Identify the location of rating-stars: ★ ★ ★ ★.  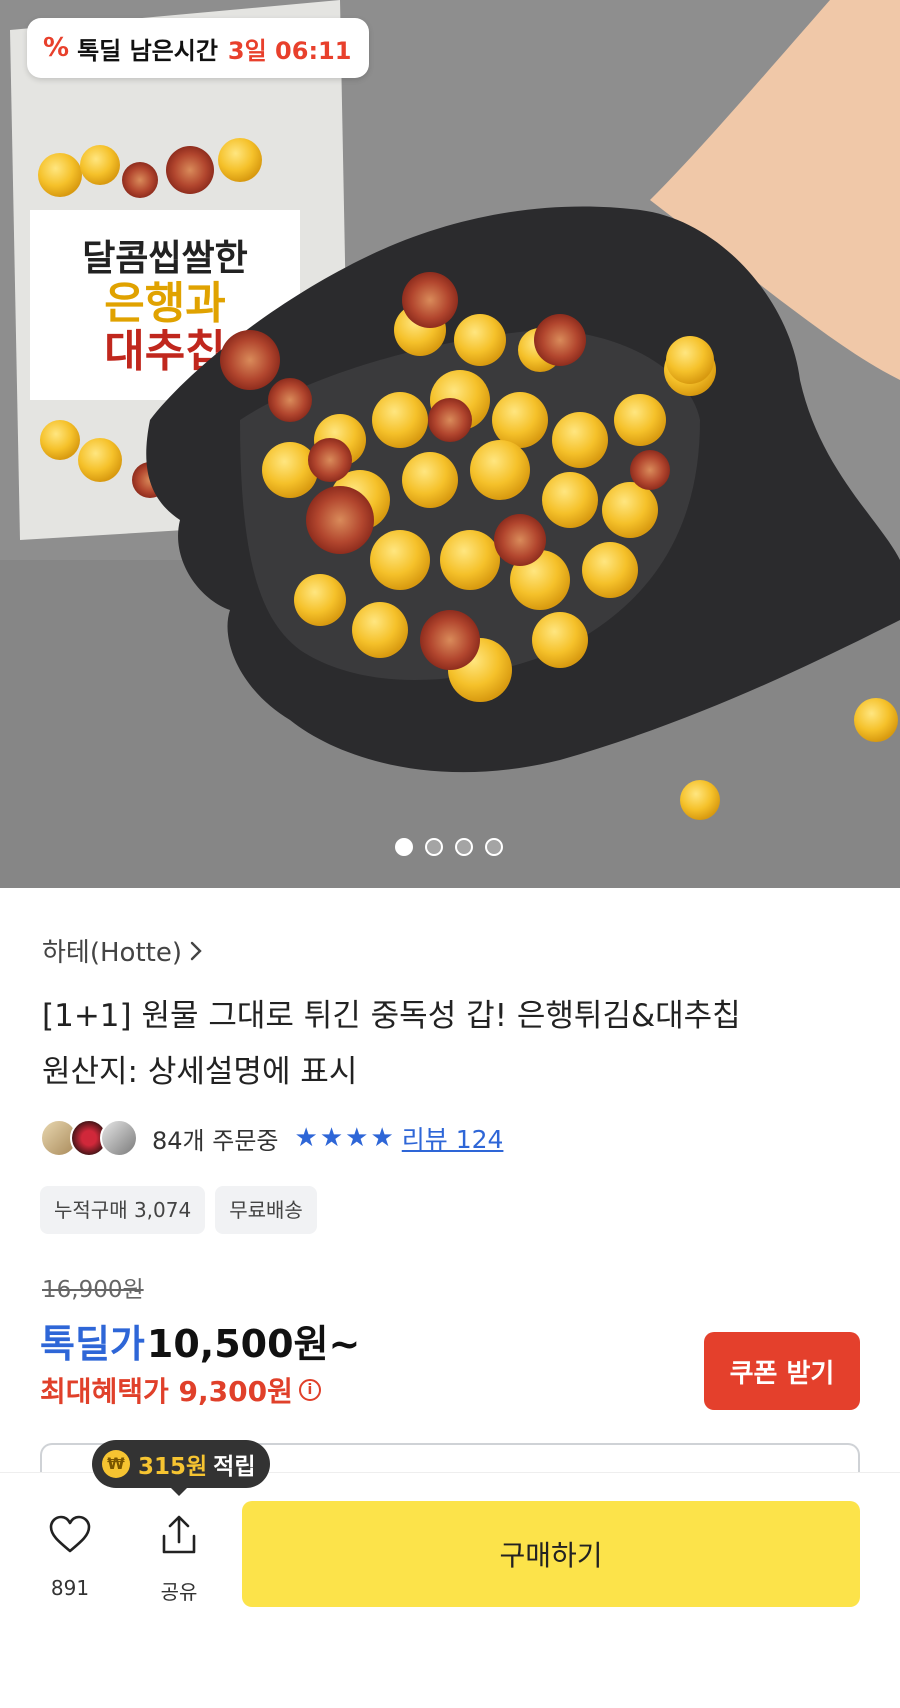
(344, 1138).